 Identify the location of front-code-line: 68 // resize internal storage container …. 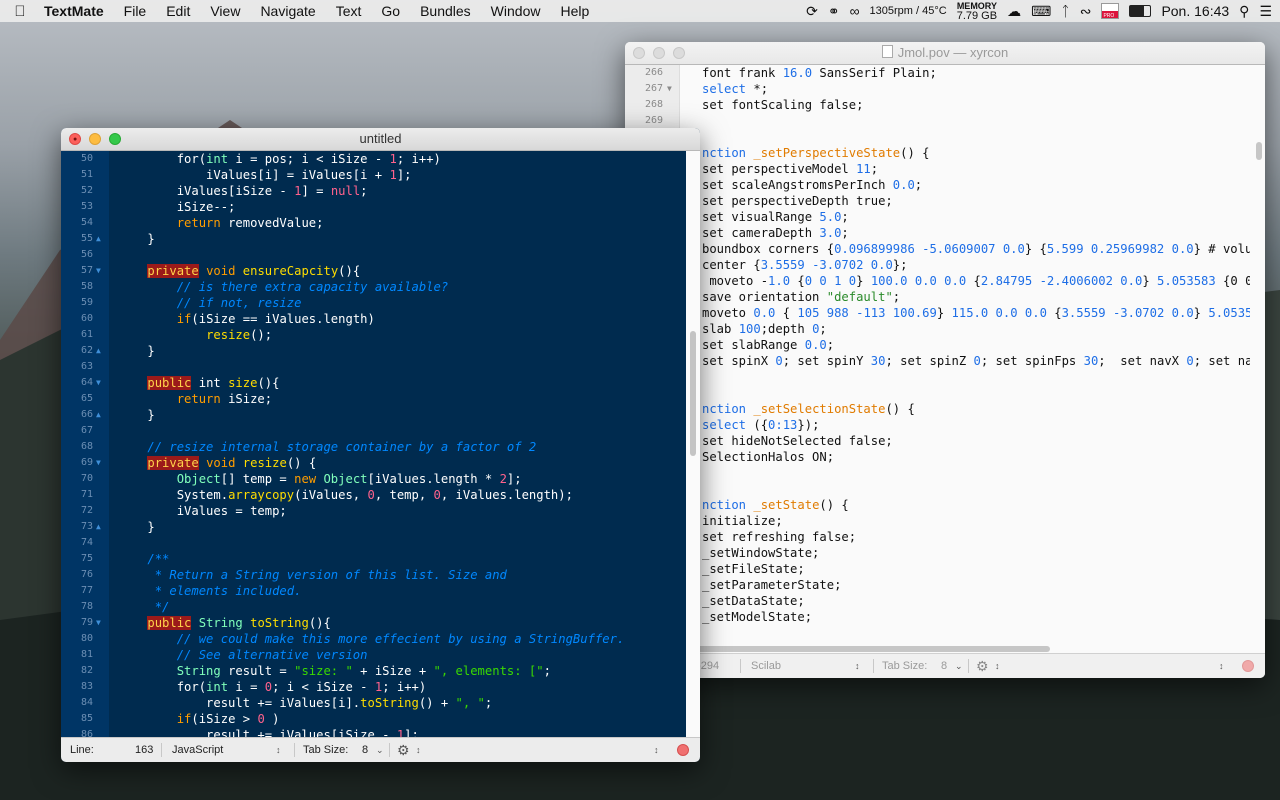
(373, 447).